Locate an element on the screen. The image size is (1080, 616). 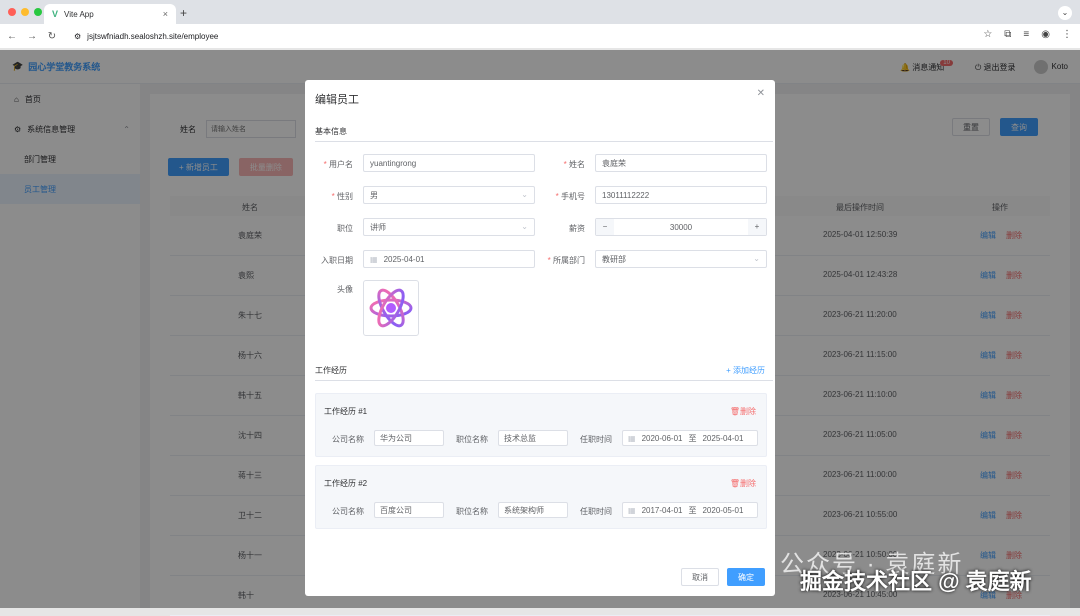
window-controls is located at coordinates (25, 12).